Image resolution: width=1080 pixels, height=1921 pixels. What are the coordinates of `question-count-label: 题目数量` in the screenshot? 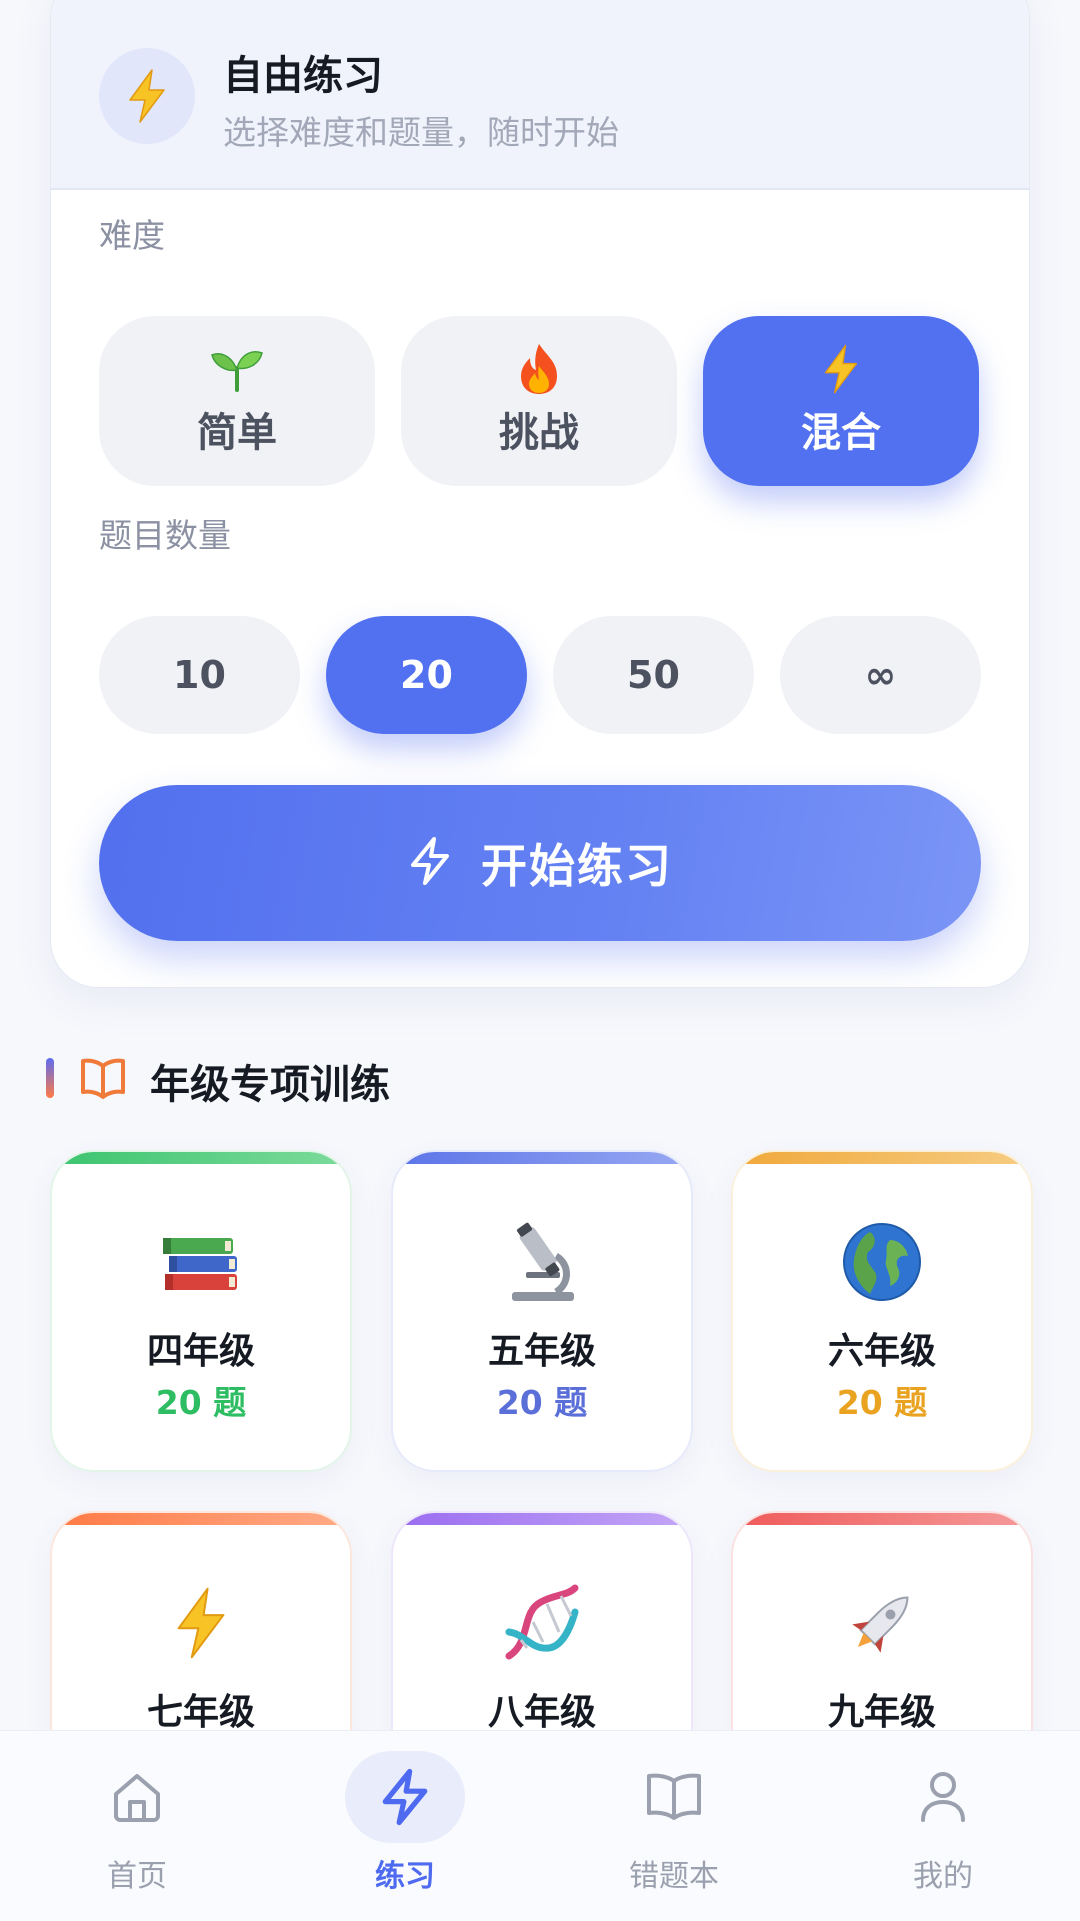 It's located at (165, 535).